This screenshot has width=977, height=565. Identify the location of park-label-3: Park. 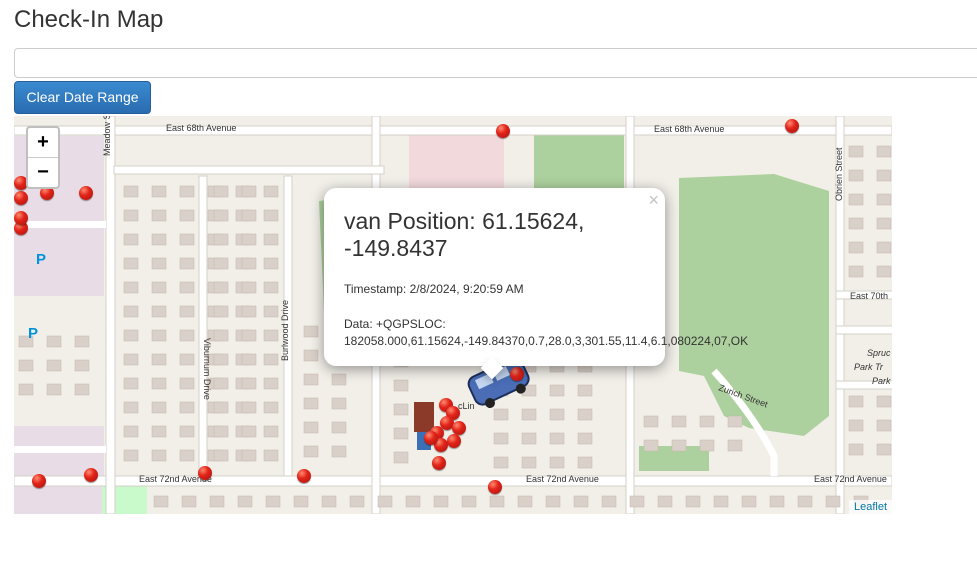
(881, 381).